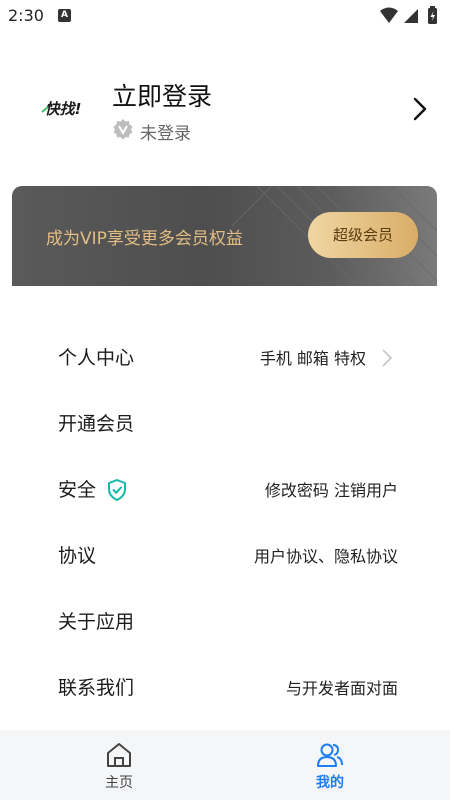  Describe the element at coordinates (411, 16) in the screenshot. I see `signal-icon` at that location.